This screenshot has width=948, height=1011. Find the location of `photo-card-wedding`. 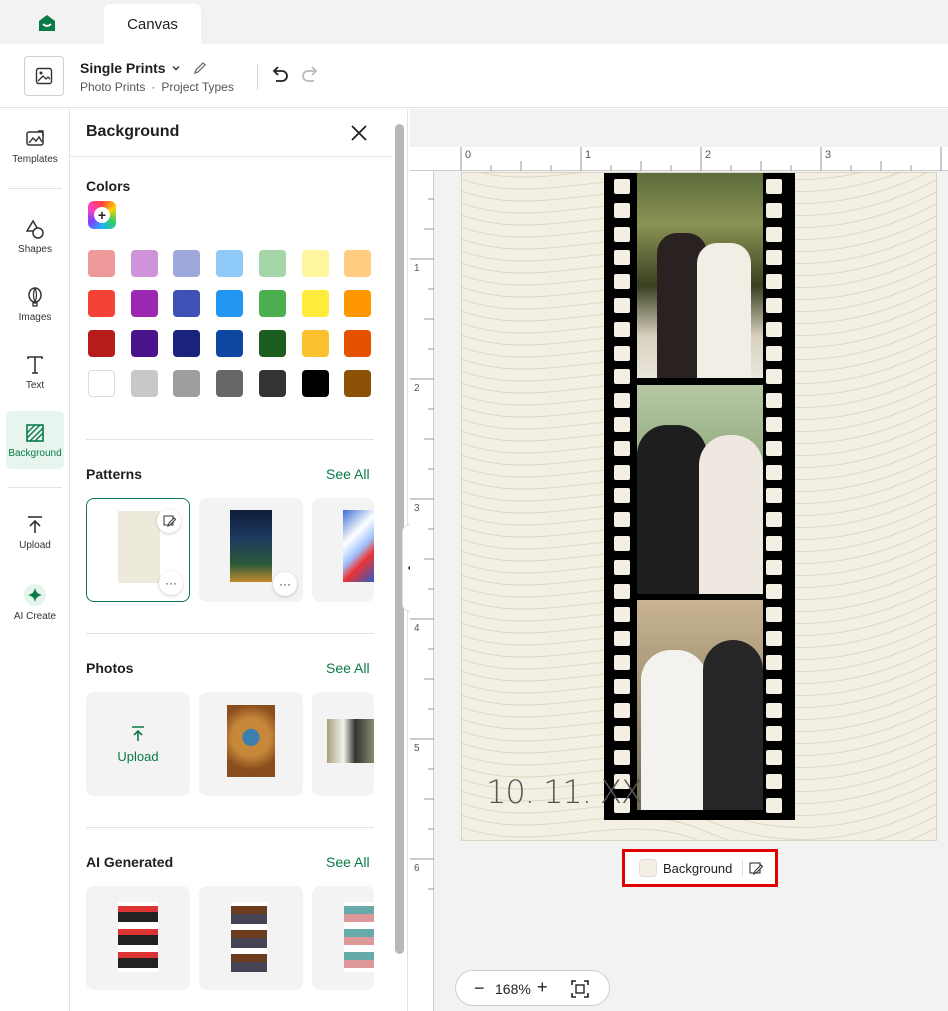

photo-card-wedding is located at coordinates (343, 744).